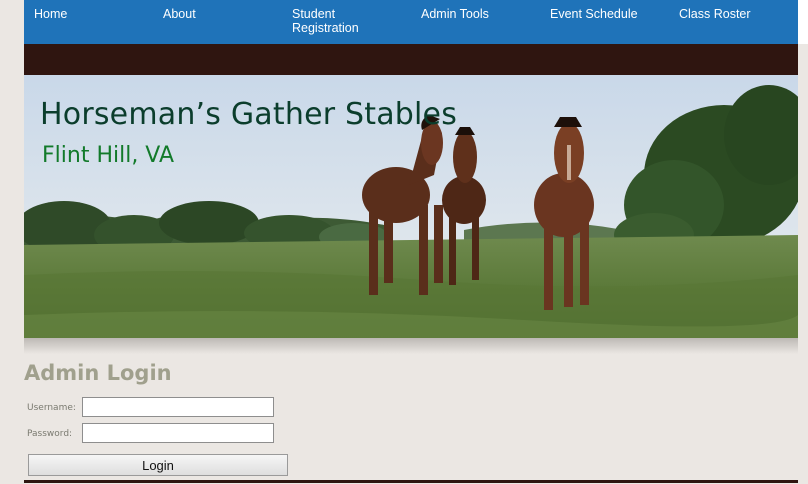 The height and width of the screenshot is (484, 808). I want to click on header-divider-bar, so click(411, 59).